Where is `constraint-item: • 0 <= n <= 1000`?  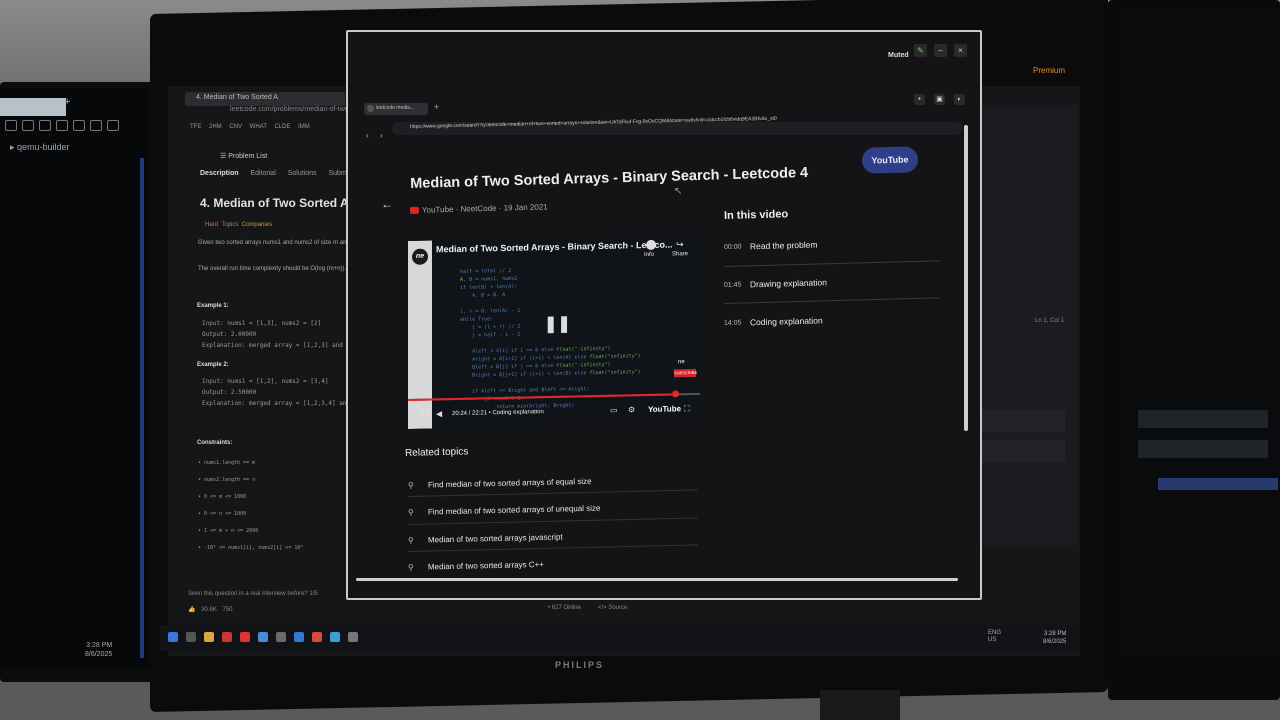
constraint-item: • 0 <= n <= 1000 is located at coordinates (222, 514).